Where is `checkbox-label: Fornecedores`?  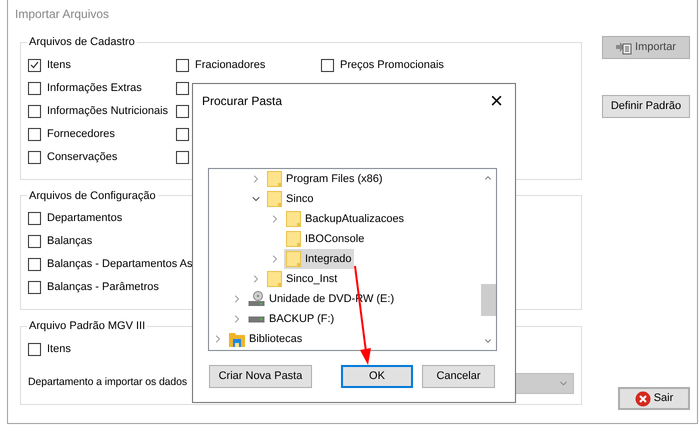 checkbox-label: Fornecedores is located at coordinates (81, 134).